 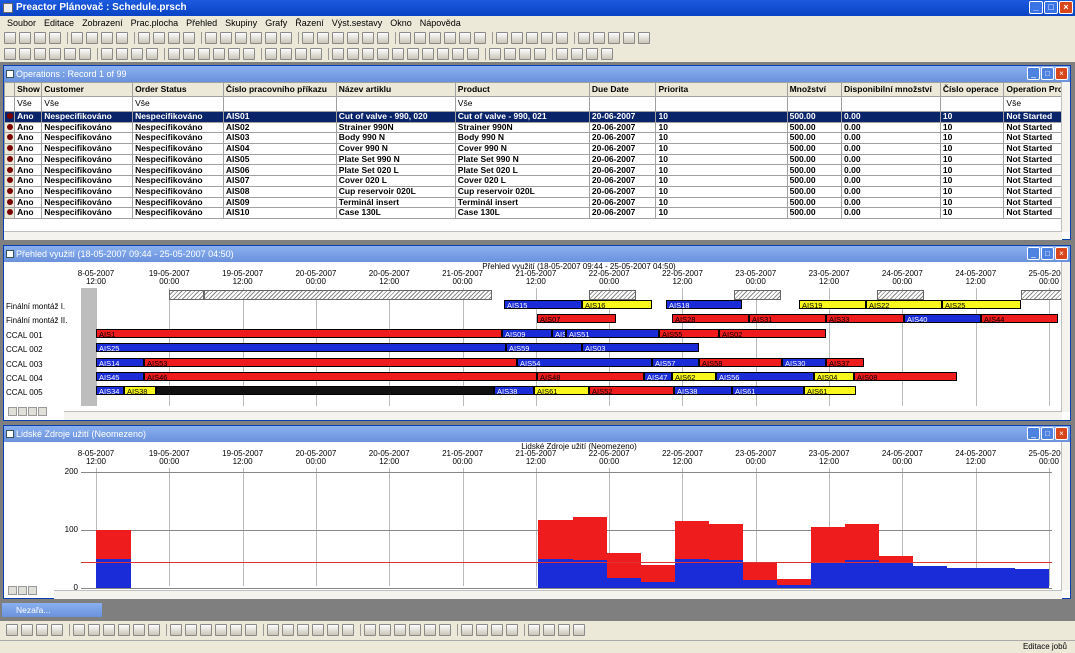 I want to click on operation-bar: AIS14, so click(x=120, y=362).